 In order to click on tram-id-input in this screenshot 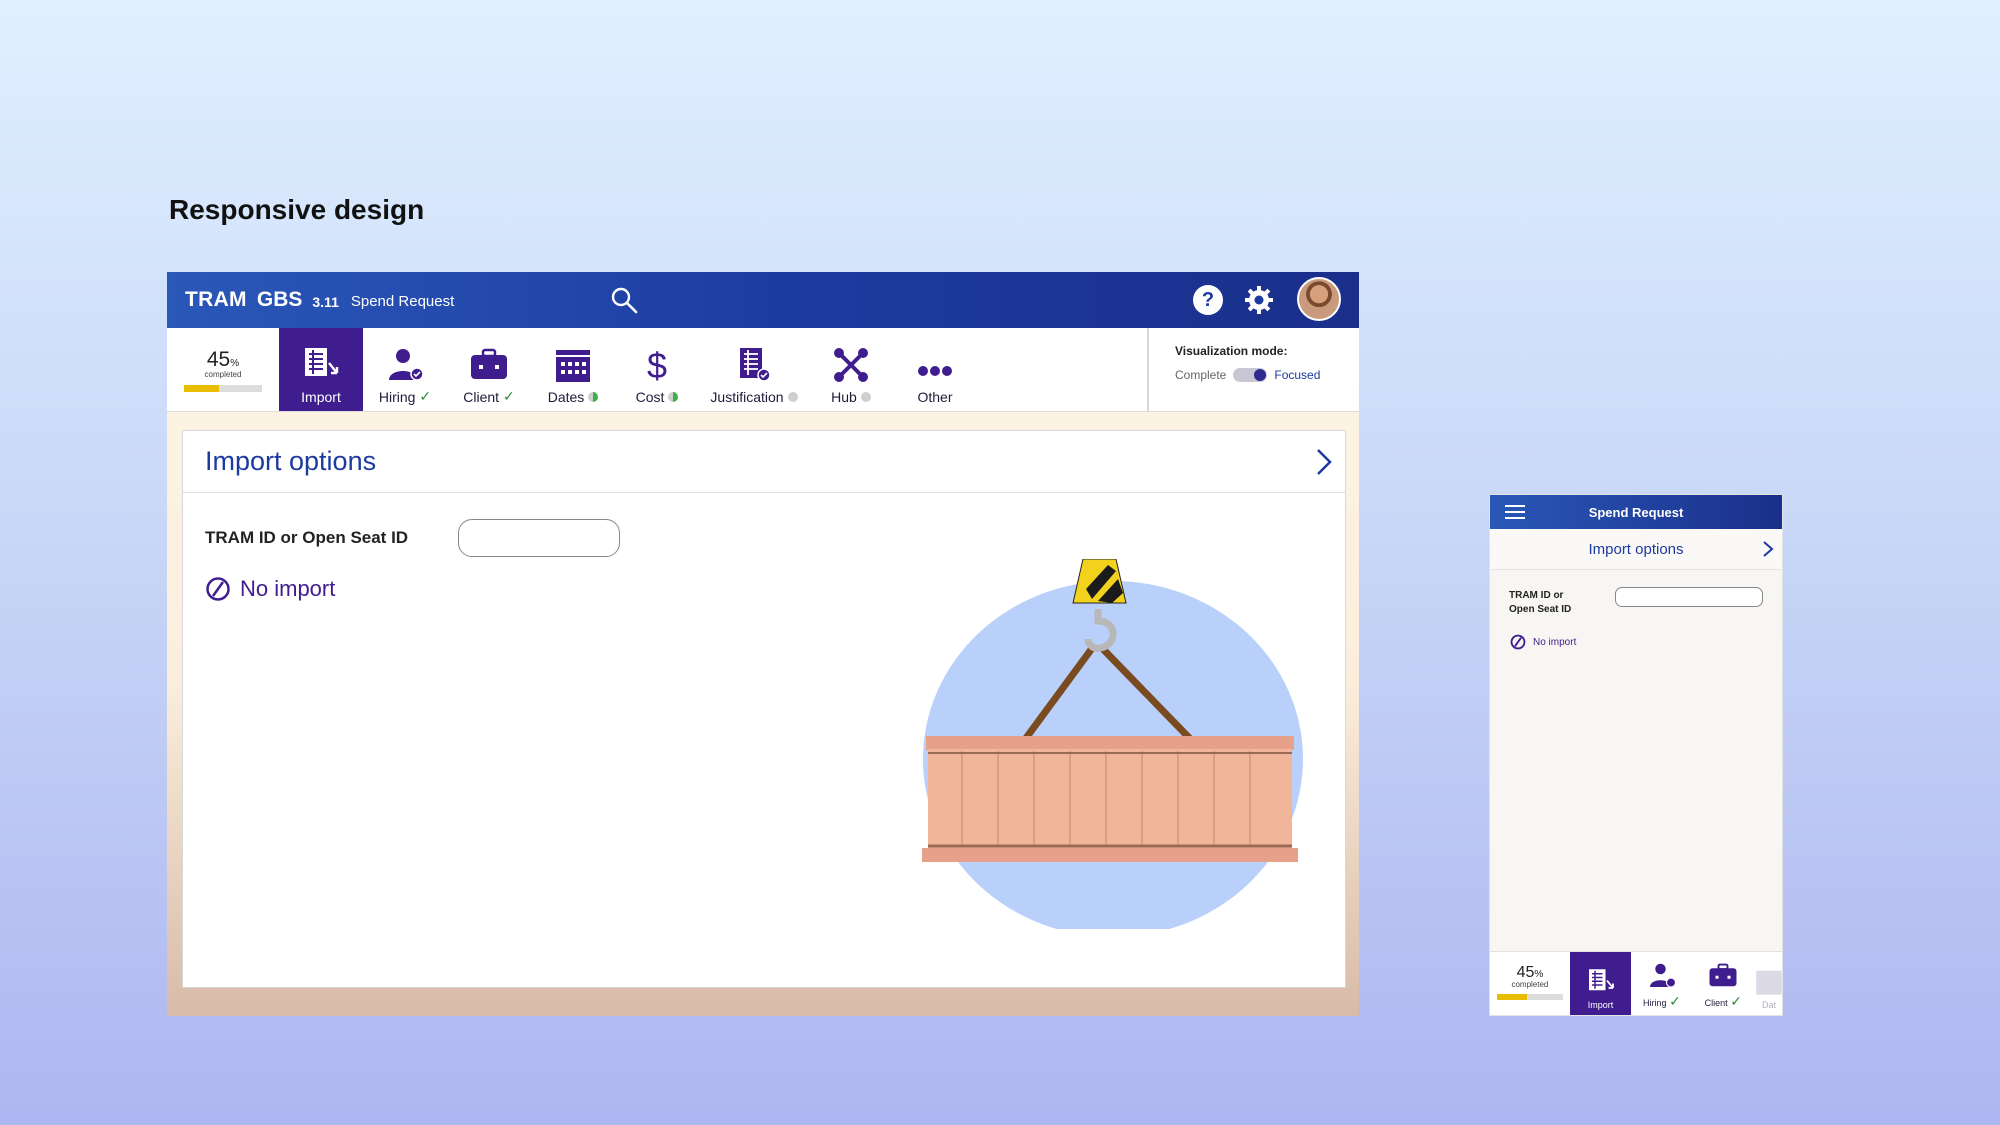, I will do `click(539, 538)`.